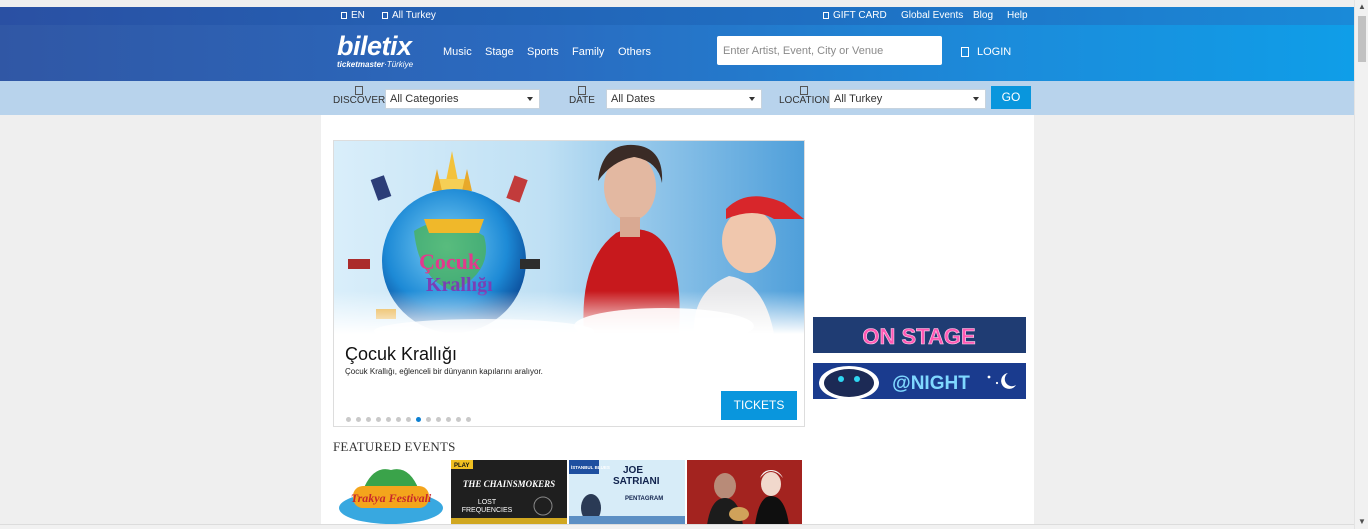 This screenshot has width=1368, height=529. What do you see at coordinates (684, 99) in the screenshot?
I see `date-select: All Dates` at bounding box center [684, 99].